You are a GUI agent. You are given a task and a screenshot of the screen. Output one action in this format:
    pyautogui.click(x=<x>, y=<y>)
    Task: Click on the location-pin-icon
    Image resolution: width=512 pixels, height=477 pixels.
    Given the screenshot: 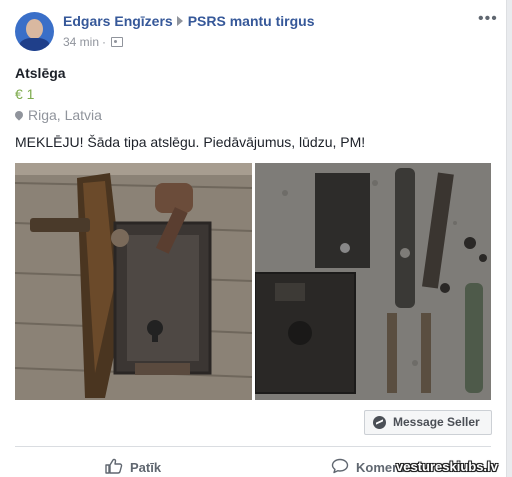 What is the action you would take?
    pyautogui.click(x=19, y=115)
    